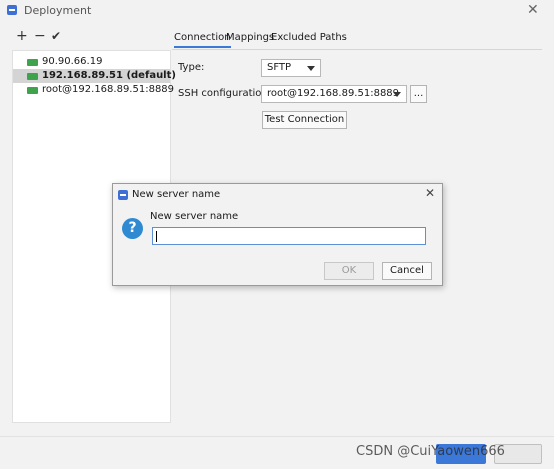 The width and height of the screenshot is (554, 469). Describe the element at coordinates (289, 236) in the screenshot. I see `server-name-input` at that location.